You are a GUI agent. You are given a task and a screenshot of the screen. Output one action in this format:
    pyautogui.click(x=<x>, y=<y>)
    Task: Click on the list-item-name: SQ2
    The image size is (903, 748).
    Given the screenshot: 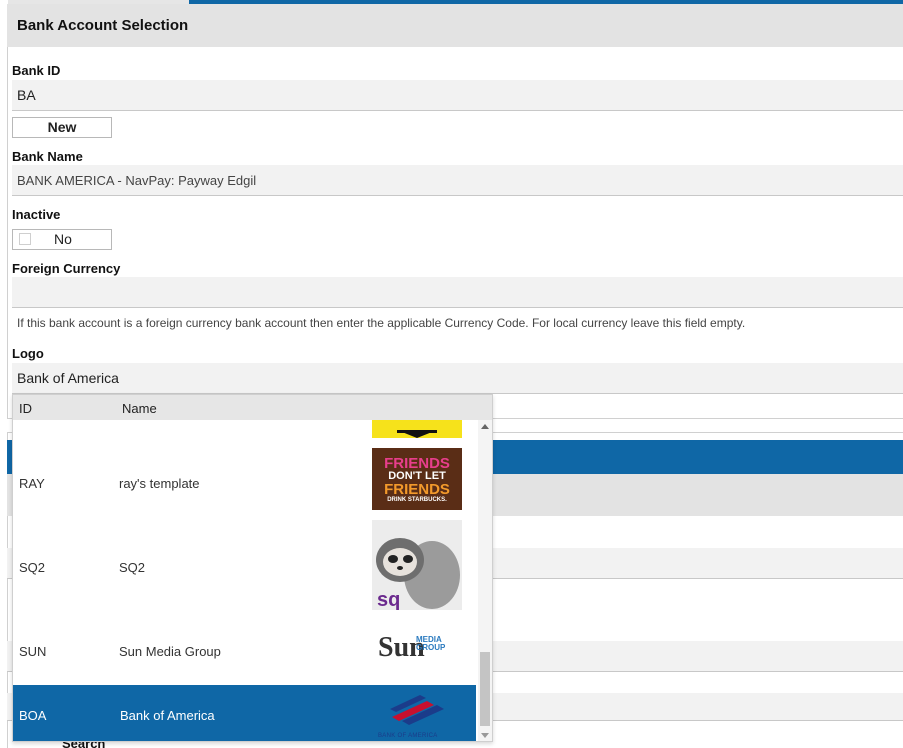 What is the action you would take?
    pyautogui.click(x=132, y=567)
    